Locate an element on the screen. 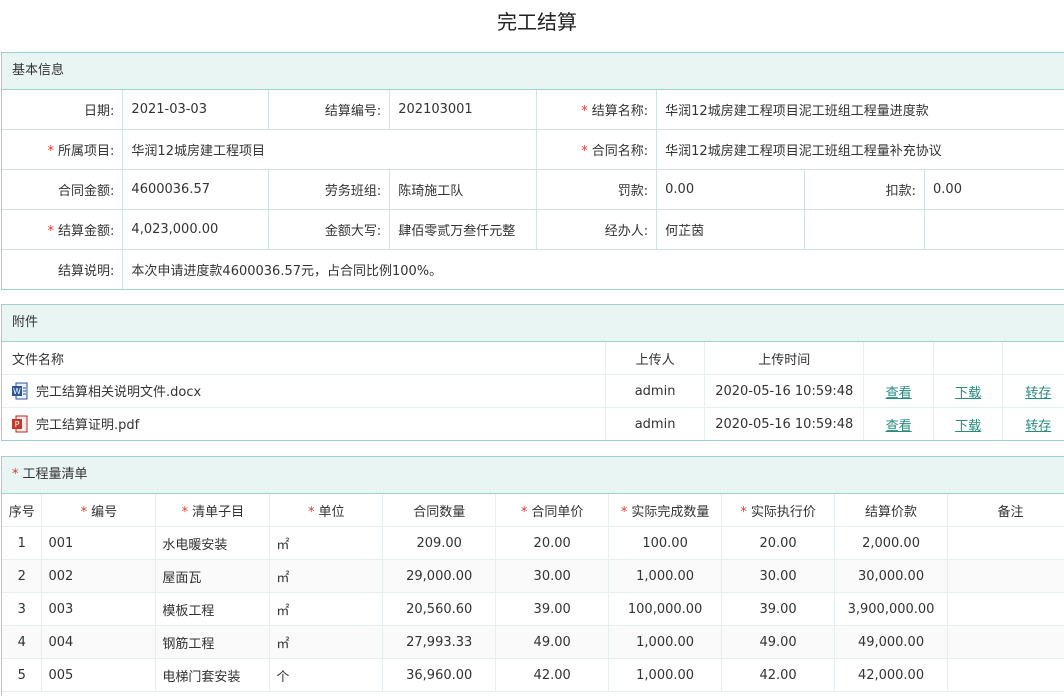 This screenshot has height=696, width=1064. col-seq: 序号 is located at coordinates (22, 510).